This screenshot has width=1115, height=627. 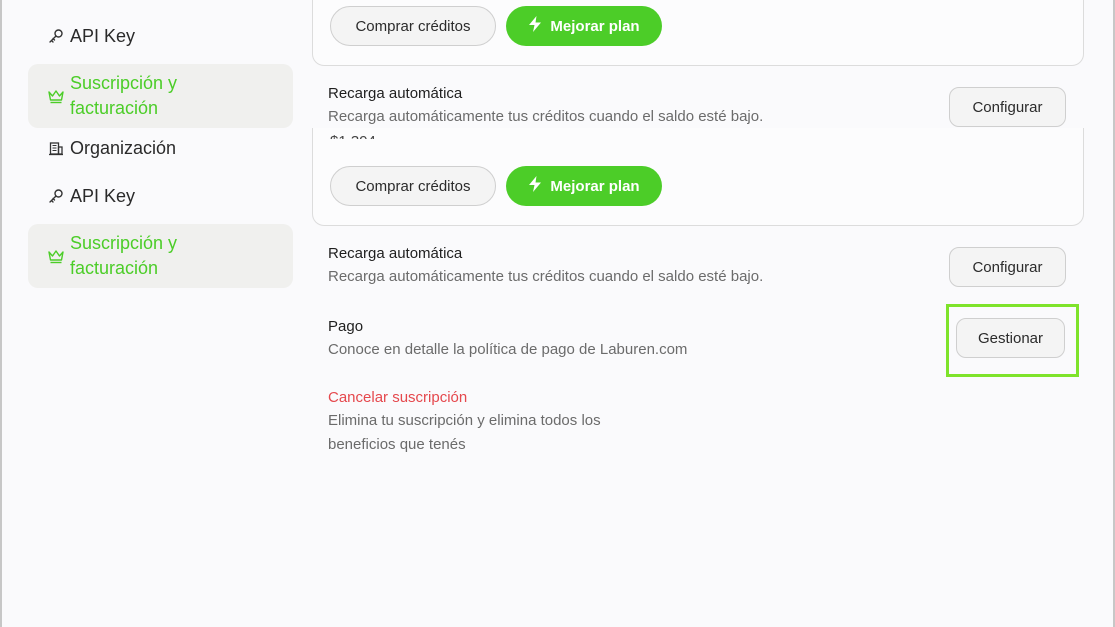 I want to click on cancel-subscription-link: Cancelar suscripción, so click(x=397, y=397).